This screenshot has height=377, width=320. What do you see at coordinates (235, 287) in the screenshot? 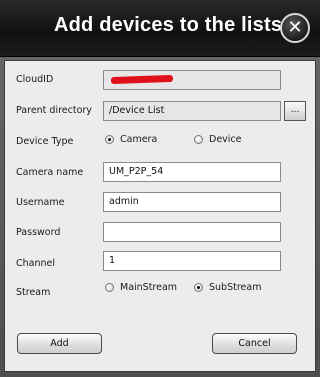
I see `substream-radio-label: SubStream` at bounding box center [235, 287].